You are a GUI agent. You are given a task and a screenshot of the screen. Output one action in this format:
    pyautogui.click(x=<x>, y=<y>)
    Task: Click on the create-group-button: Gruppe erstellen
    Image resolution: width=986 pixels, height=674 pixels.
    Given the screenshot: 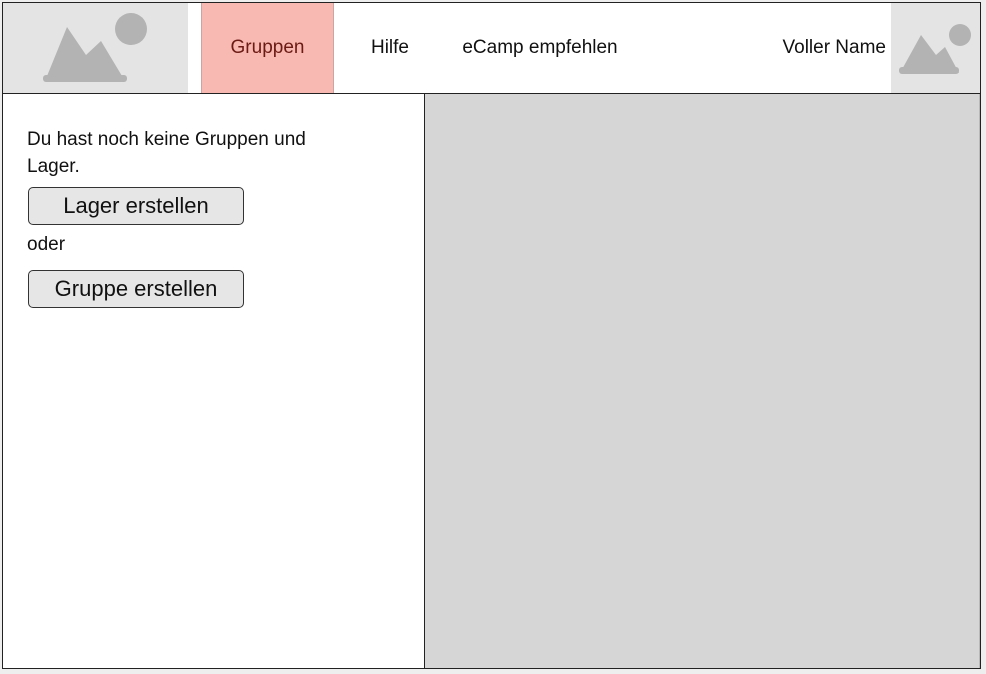 What is the action you would take?
    pyautogui.click(x=136, y=289)
    